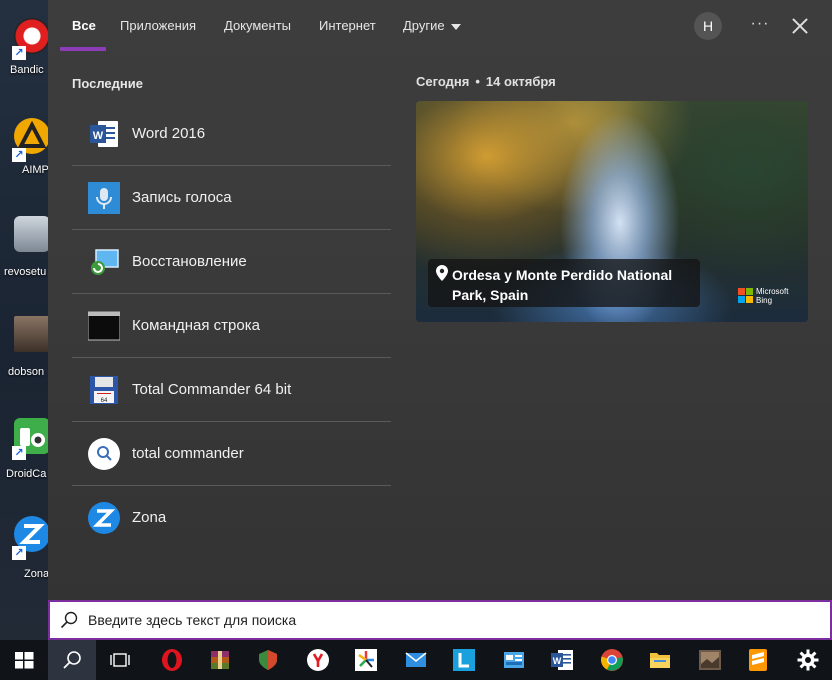  I want to click on search-input, so click(438, 620).